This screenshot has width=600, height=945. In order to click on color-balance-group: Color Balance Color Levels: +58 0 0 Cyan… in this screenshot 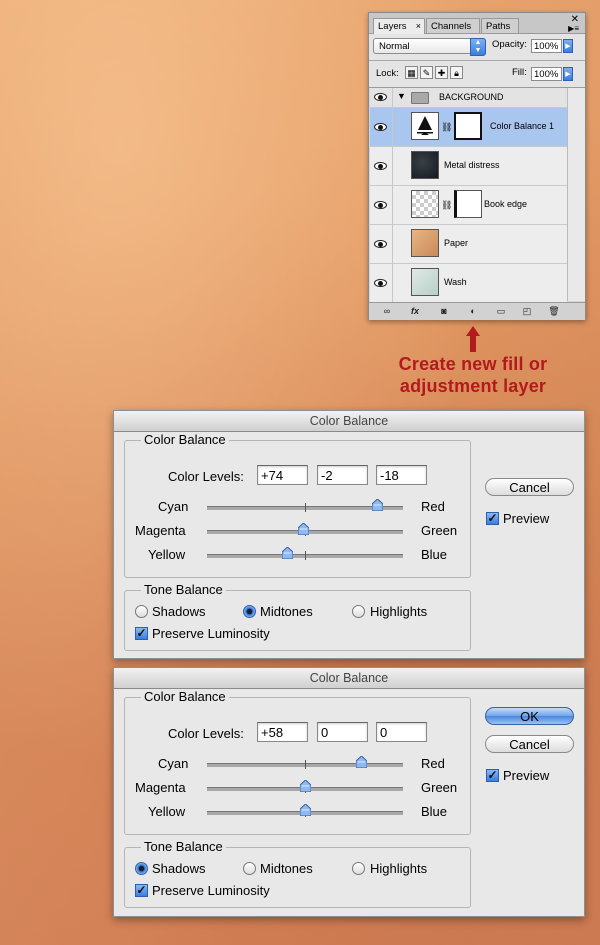, I will do `click(297, 762)`.